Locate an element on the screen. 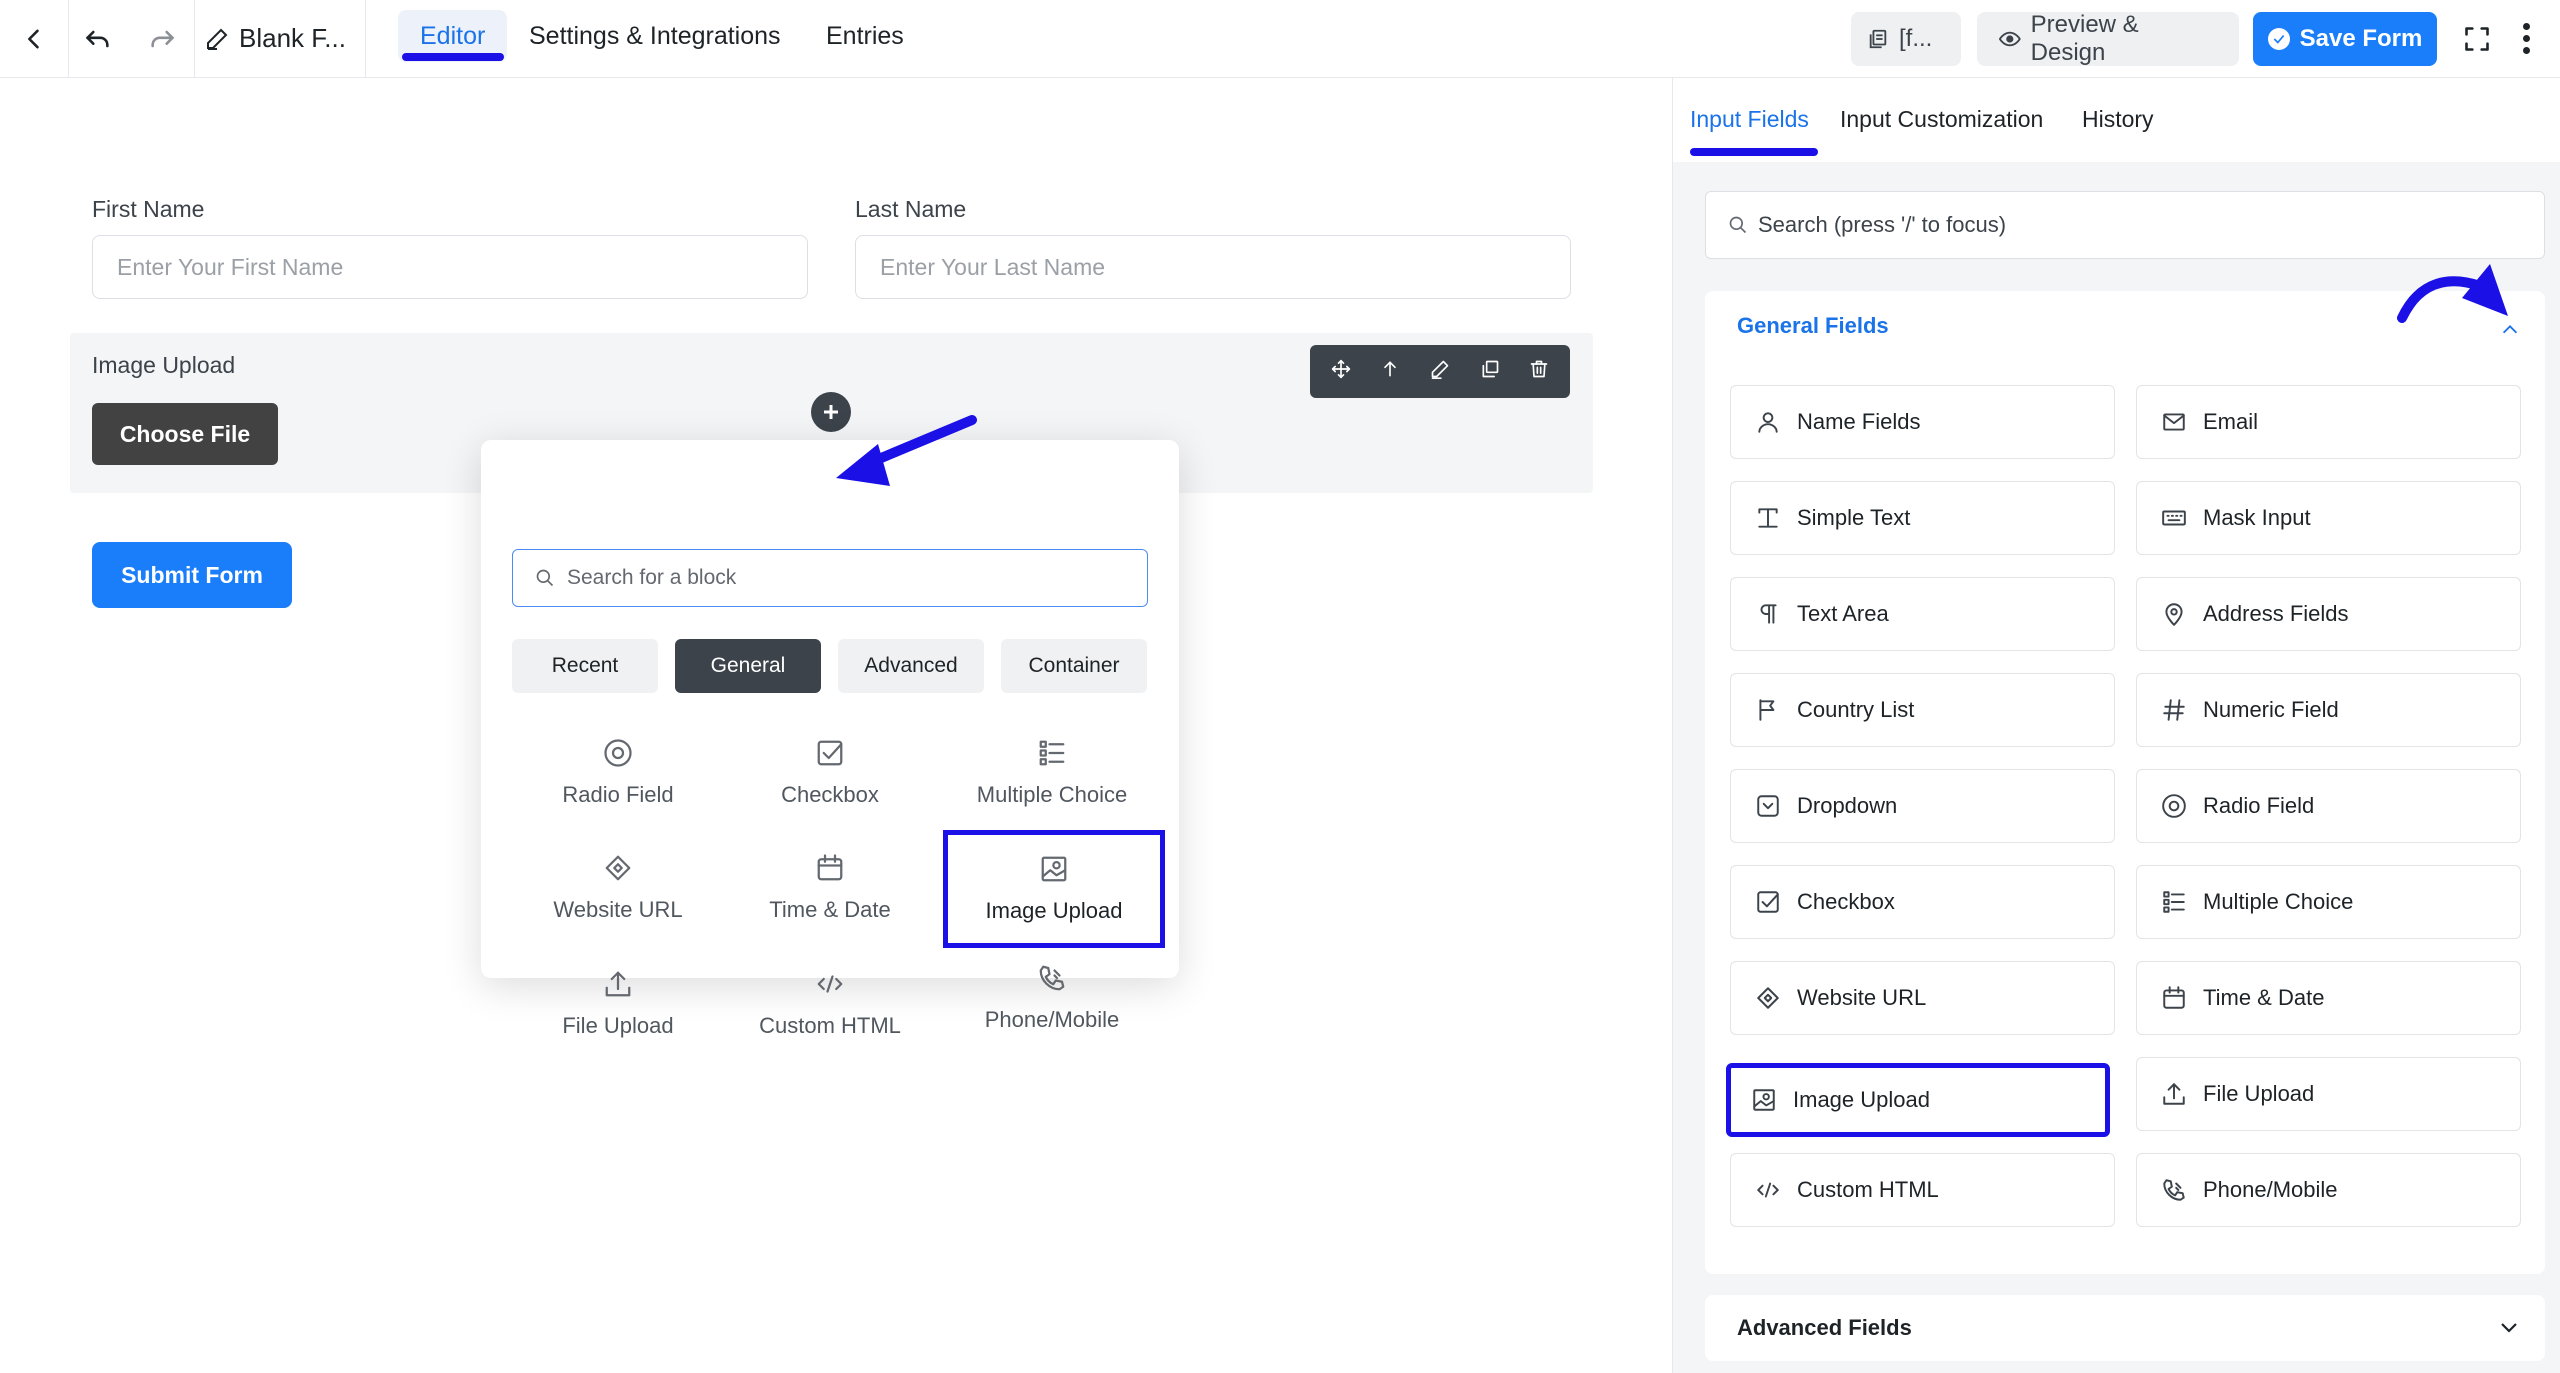 This screenshot has height=1373, width=2560. field-label: Numeric Field is located at coordinates (2271, 709).